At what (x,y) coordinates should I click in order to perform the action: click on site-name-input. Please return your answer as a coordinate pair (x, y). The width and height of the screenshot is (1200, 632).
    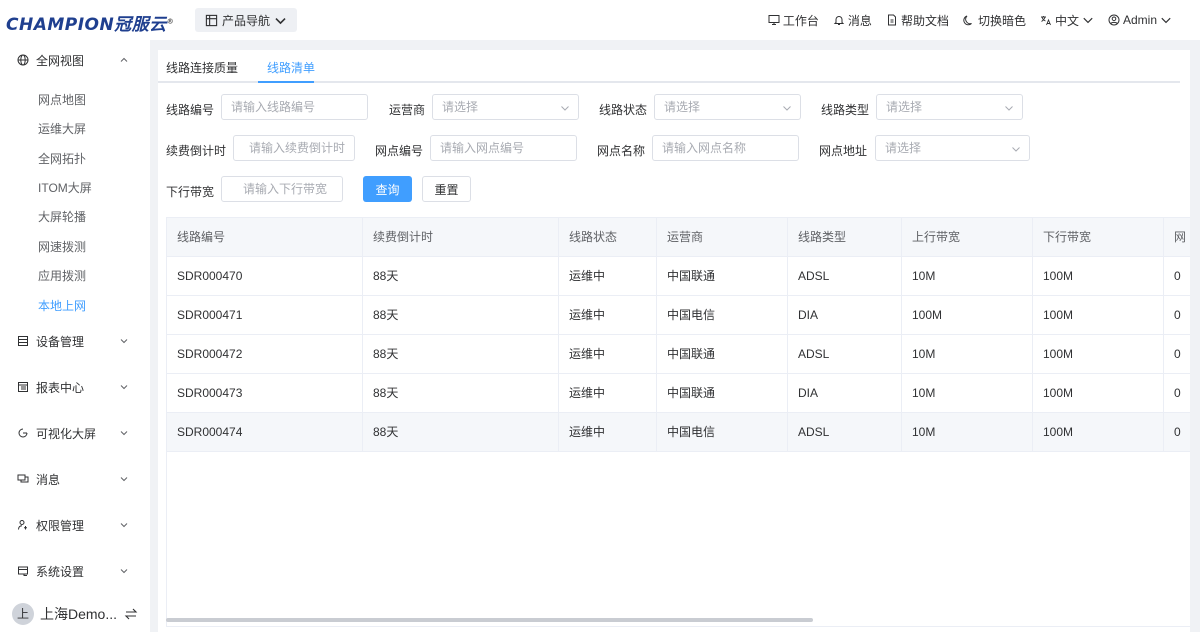
    Looking at the image, I should click on (725, 148).